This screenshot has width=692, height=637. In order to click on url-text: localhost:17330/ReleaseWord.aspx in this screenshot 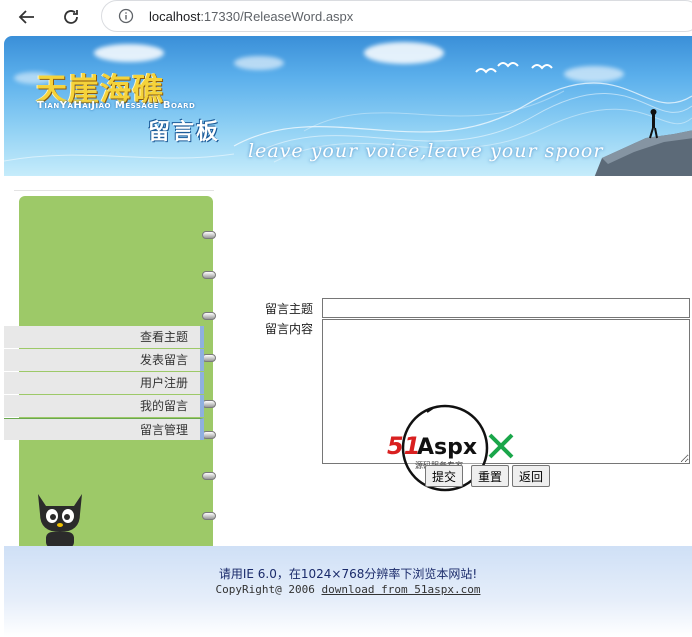, I will do `click(251, 16)`.